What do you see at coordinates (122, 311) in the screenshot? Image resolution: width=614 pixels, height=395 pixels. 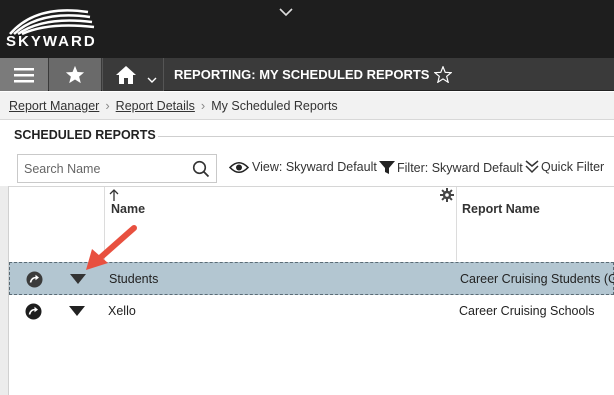 I see `row-name: Xello` at bounding box center [122, 311].